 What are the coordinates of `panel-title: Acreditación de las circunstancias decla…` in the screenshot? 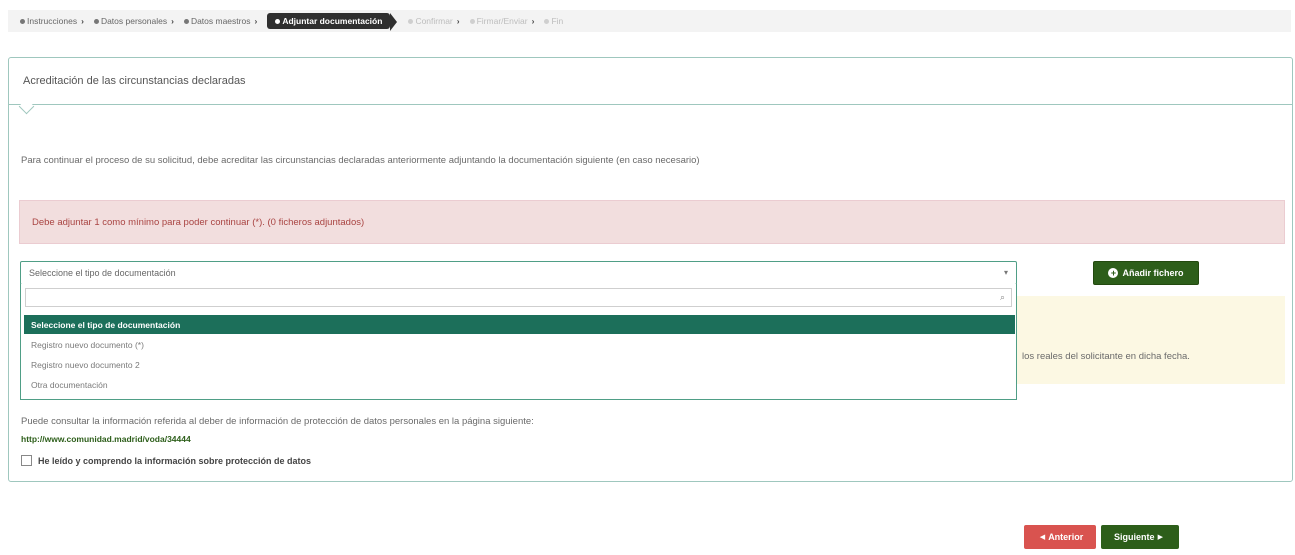 It's located at (650, 81).